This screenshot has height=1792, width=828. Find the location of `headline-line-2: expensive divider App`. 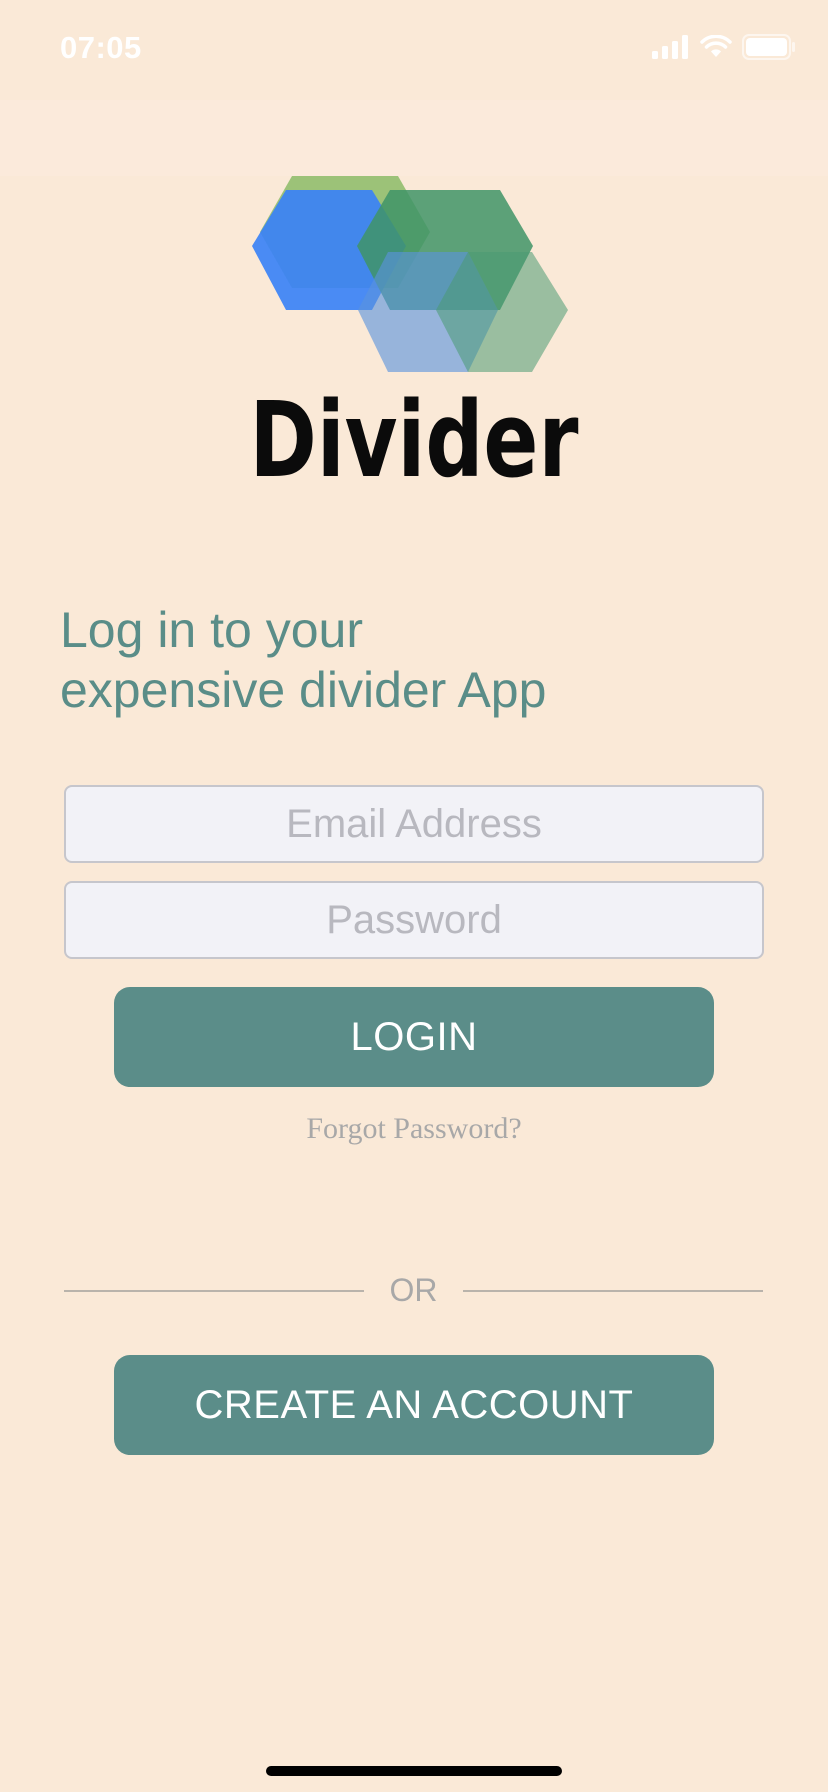

headline-line-2: expensive divider App is located at coordinates (303, 690).